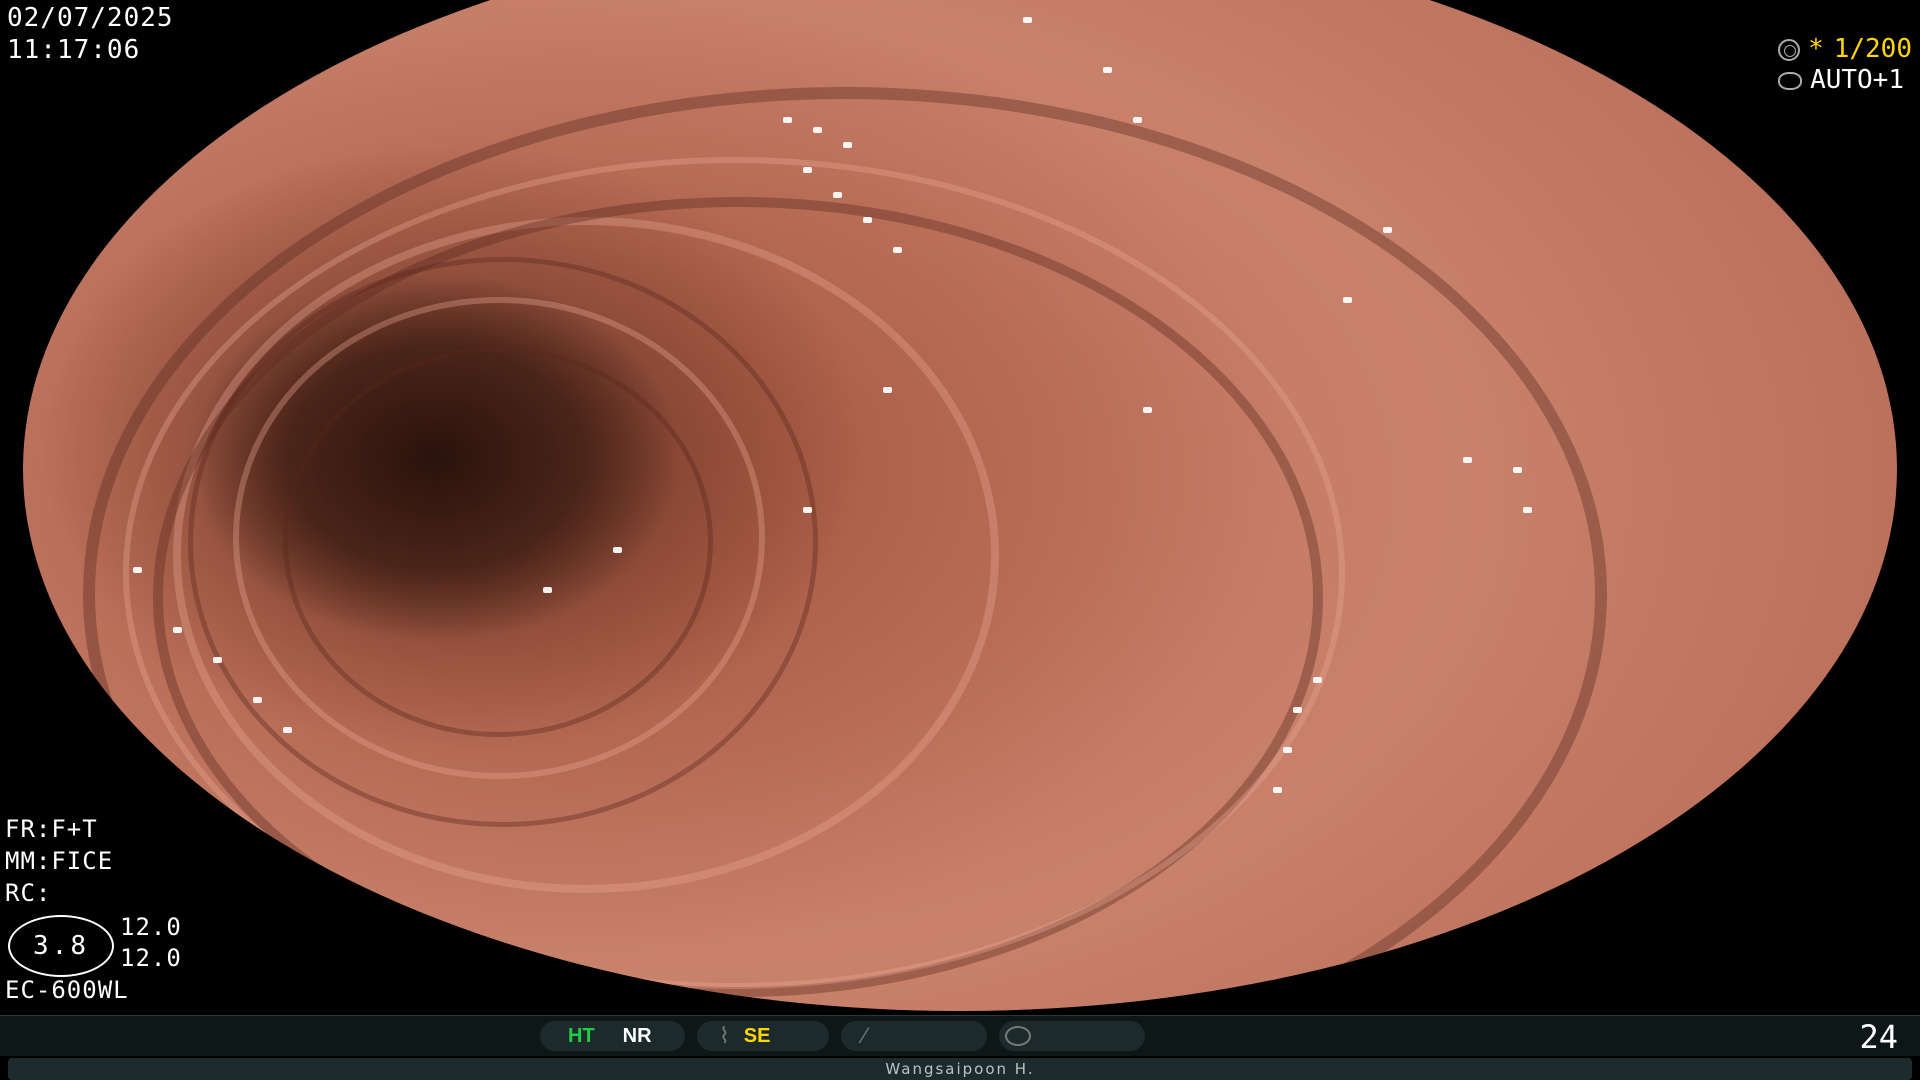  What do you see at coordinates (67, 990) in the screenshot?
I see `scope-model: EC-600WL` at bounding box center [67, 990].